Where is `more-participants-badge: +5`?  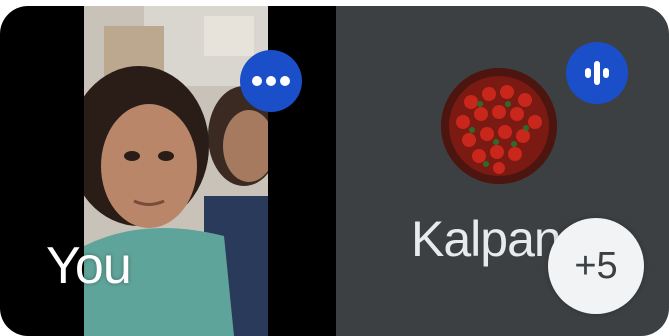 more-participants-badge: +5 is located at coordinates (596, 266).